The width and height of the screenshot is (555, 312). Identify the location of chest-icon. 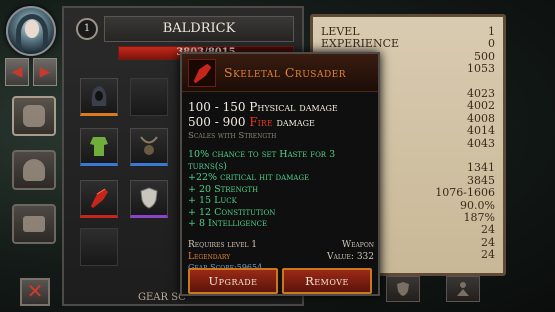
(34, 224).